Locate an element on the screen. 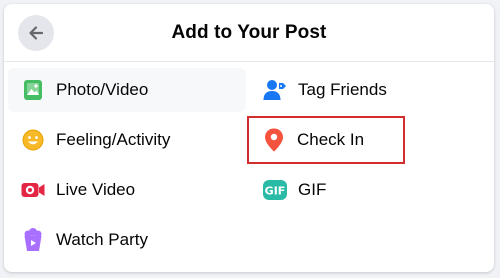 This screenshot has width=500, height=278. option-label: Feeling/Activity is located at coordinates (113, 139).